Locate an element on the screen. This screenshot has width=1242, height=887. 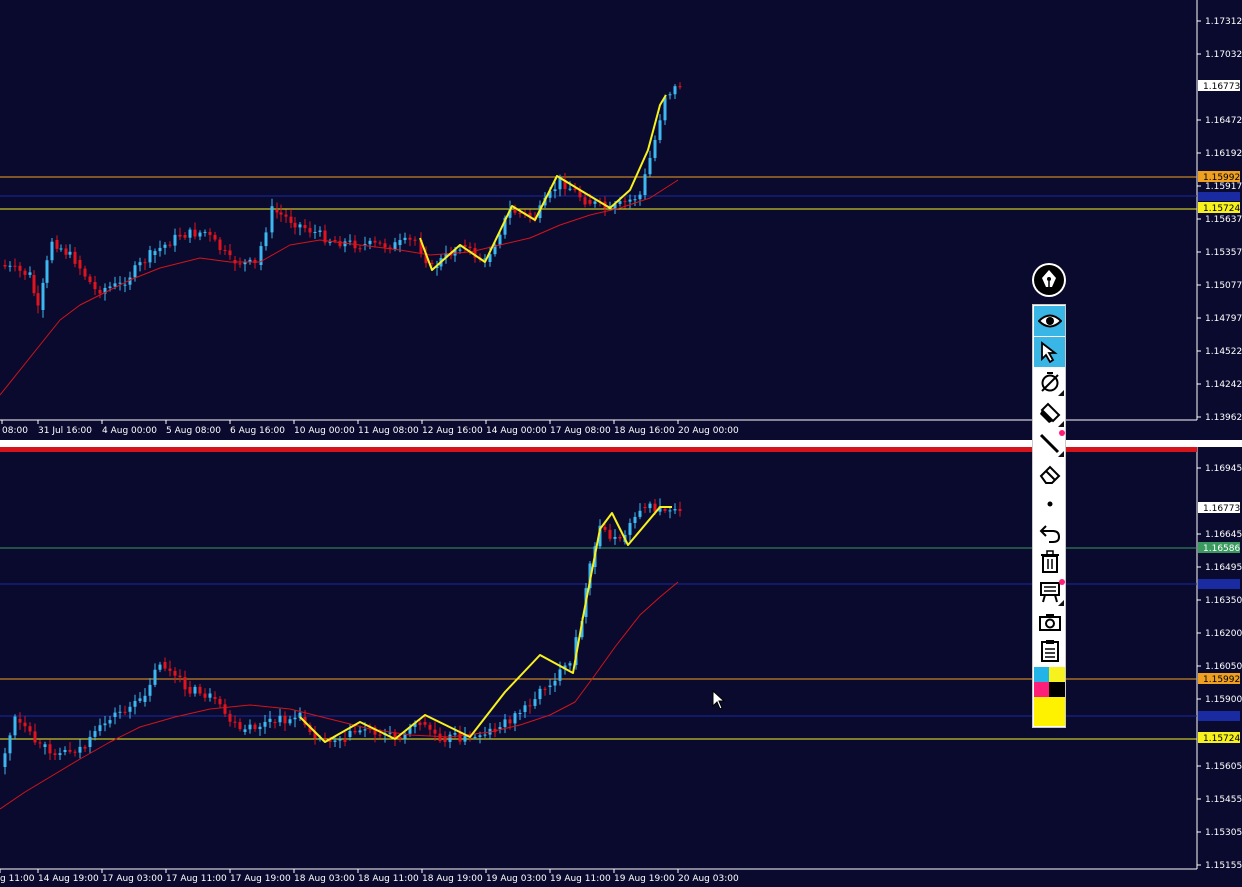
dot-size-icon is located at coordinates (1049, 504).